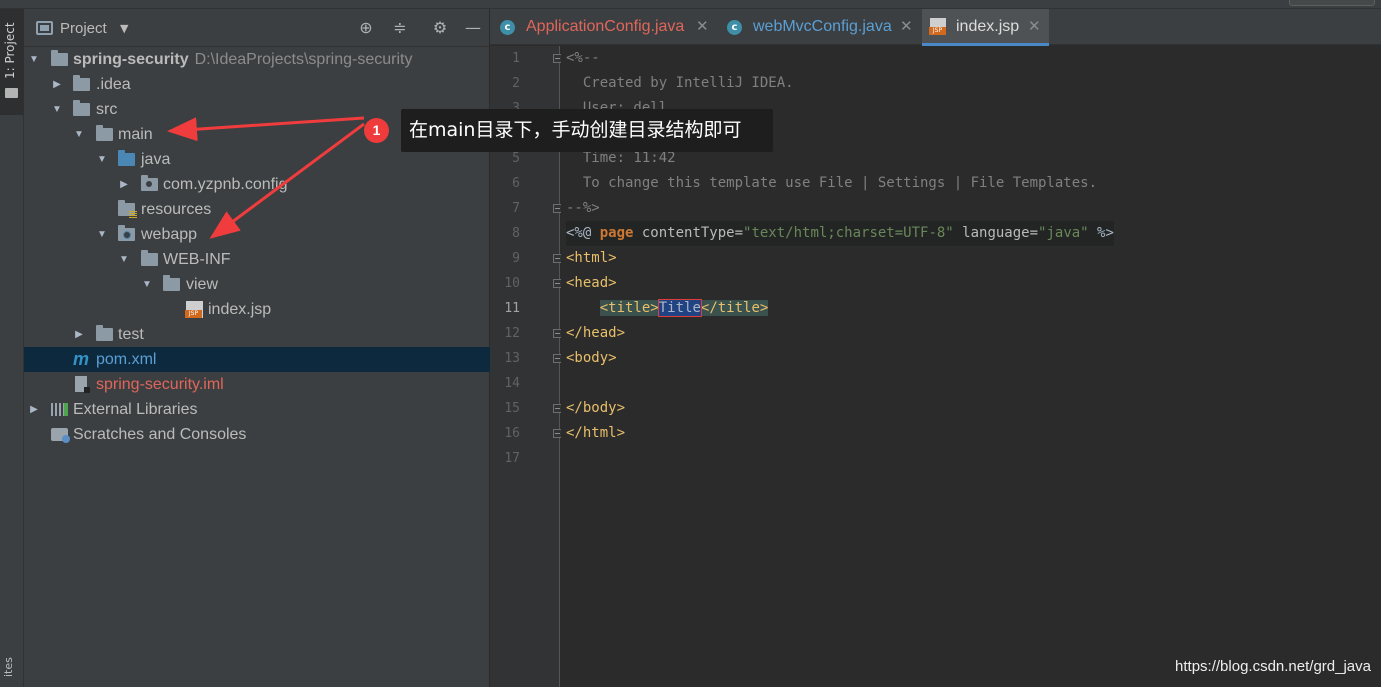 The height and width of the screenshot is (687, 1381). What do you see at coordinates (734, 308) in the screenshot?
I see `title-close-tag: </title>` at bounding box center [734, 308].